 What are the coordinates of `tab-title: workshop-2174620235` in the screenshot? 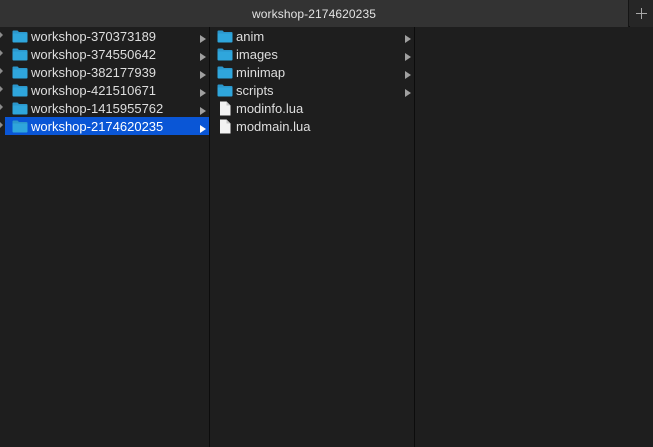 It's located at (314, 13).